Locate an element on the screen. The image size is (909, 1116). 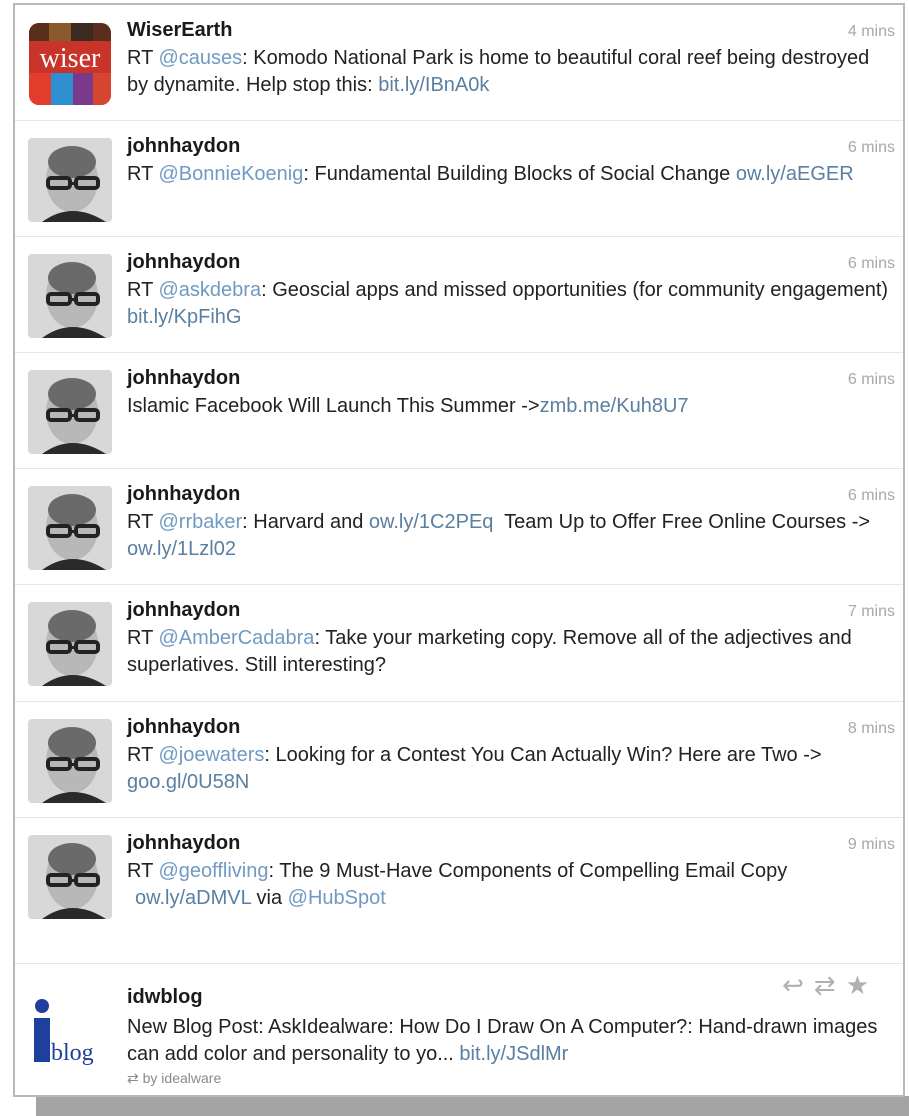
mention-link: @causes is located at coordinates (201, 58).